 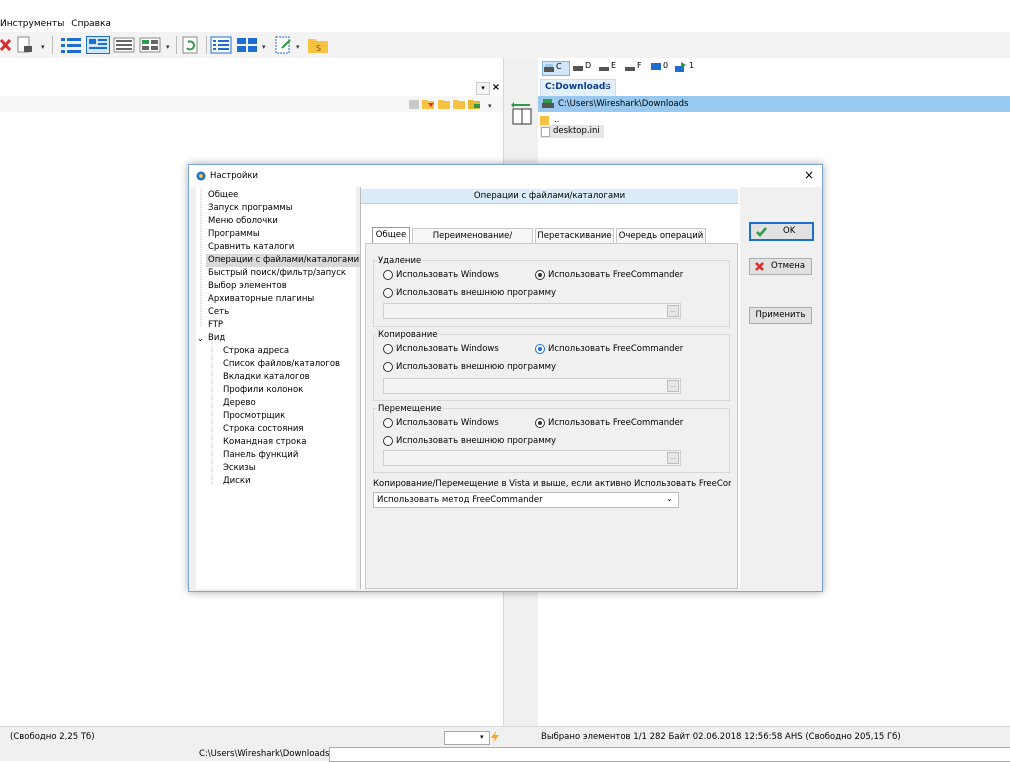 I want to click on drive-bar: C D E F 0 1, so click(x=774, y=68).